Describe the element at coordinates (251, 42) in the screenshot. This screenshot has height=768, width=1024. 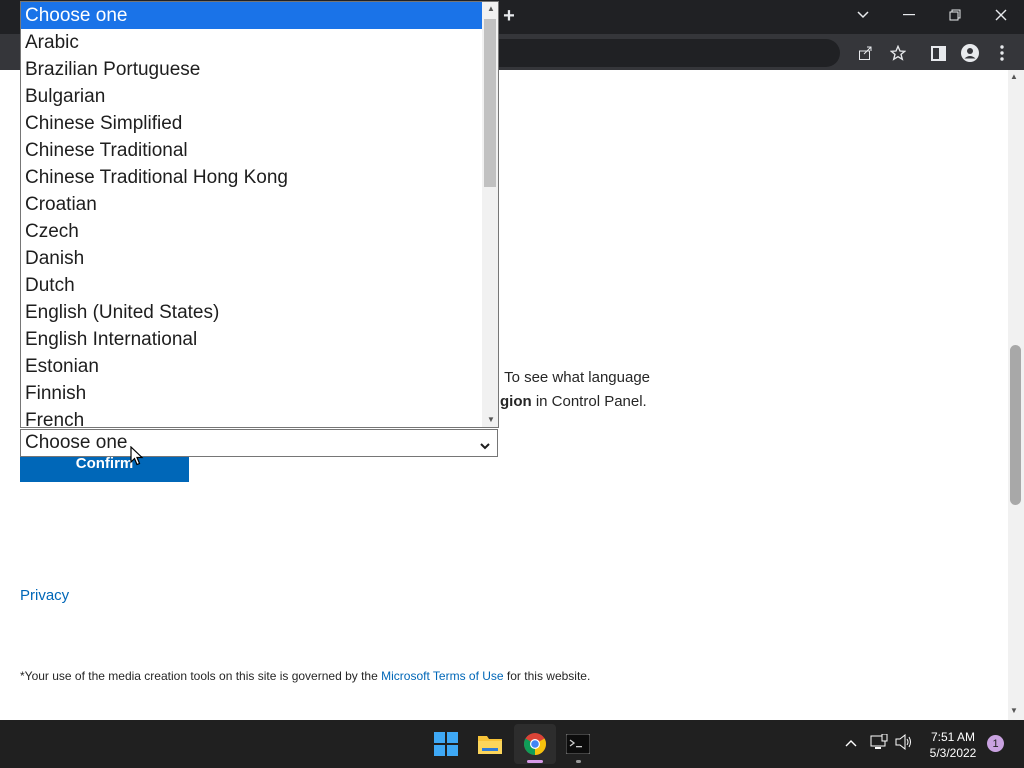
I see `dropdown-option: Arabic` at that location.